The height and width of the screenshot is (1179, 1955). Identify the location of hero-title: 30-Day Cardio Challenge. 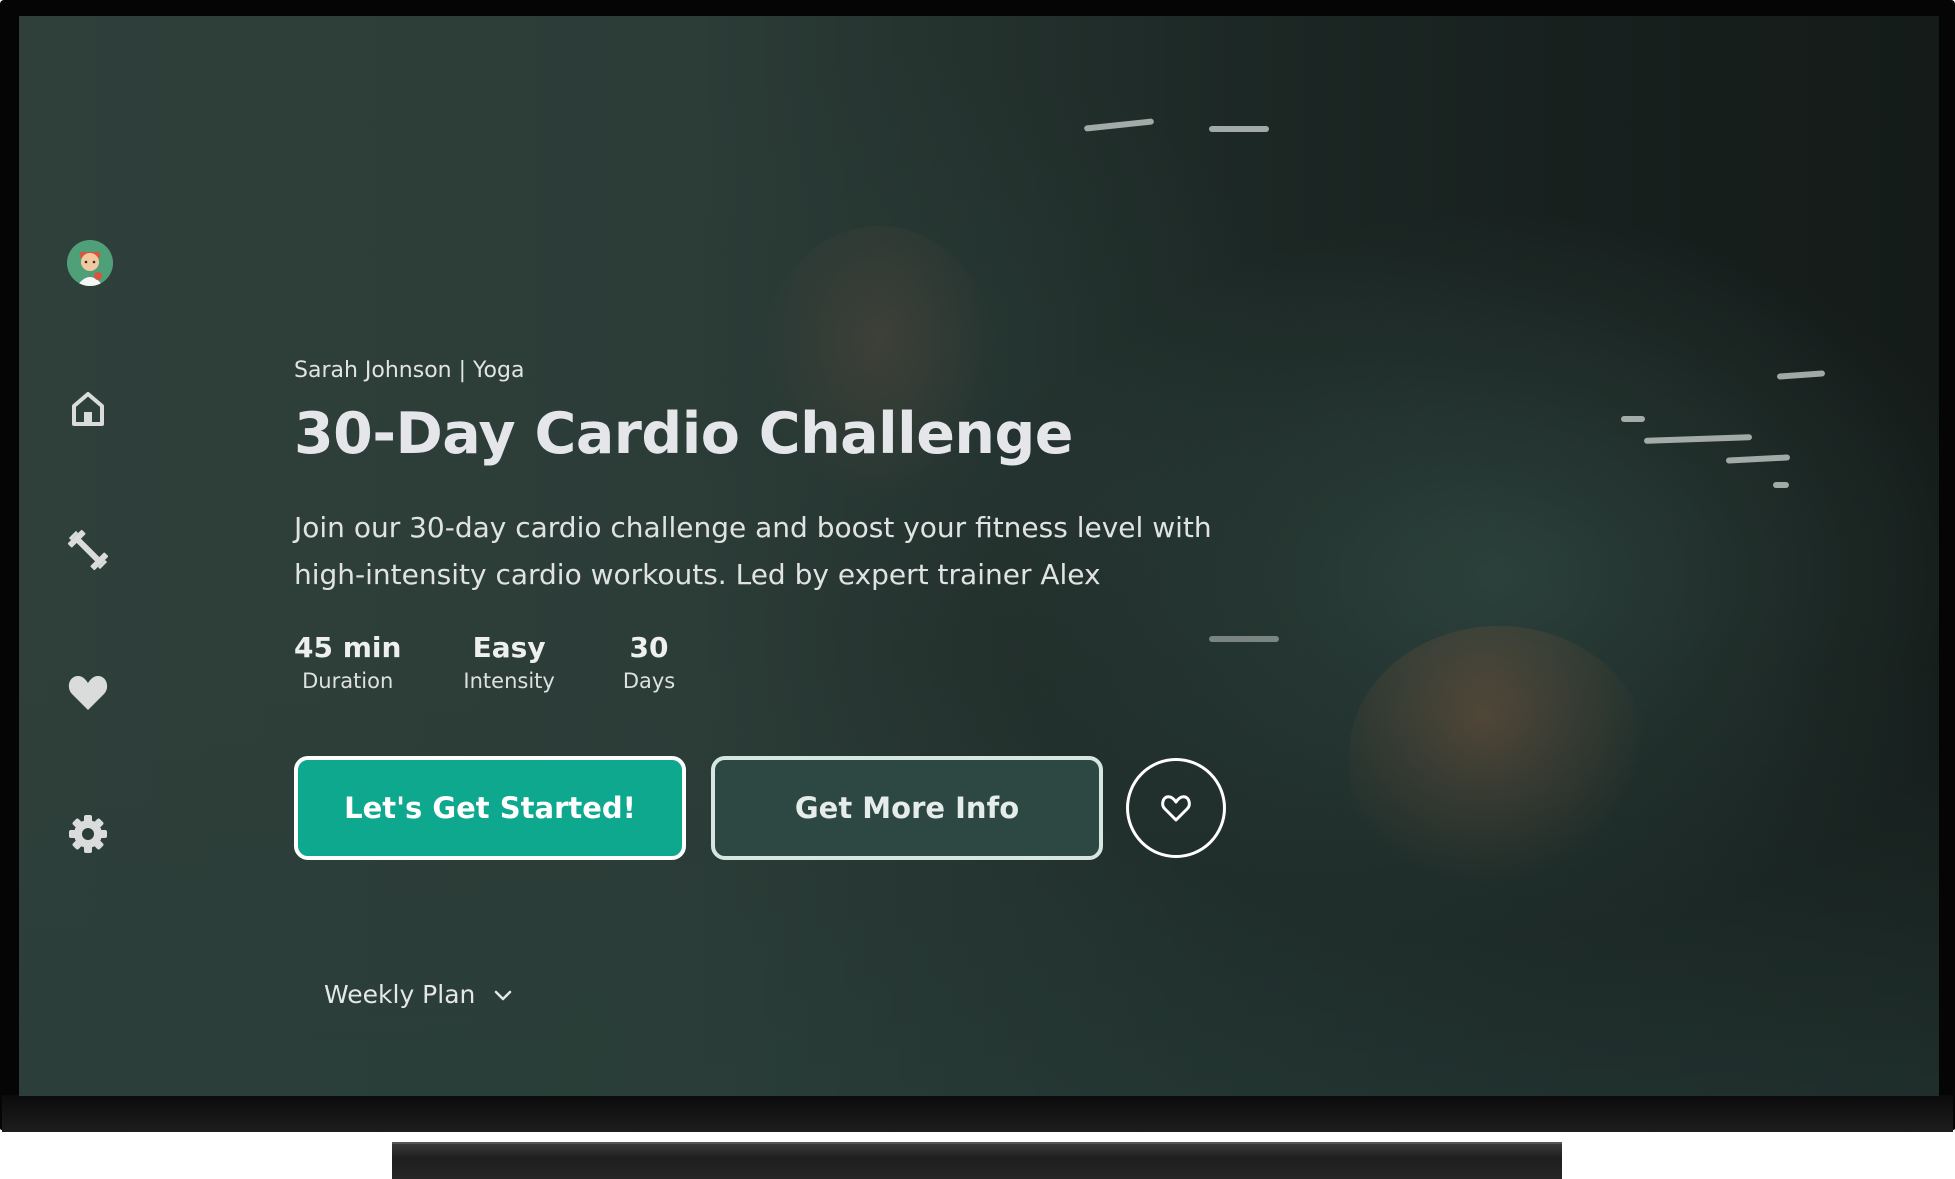
(683, 434).